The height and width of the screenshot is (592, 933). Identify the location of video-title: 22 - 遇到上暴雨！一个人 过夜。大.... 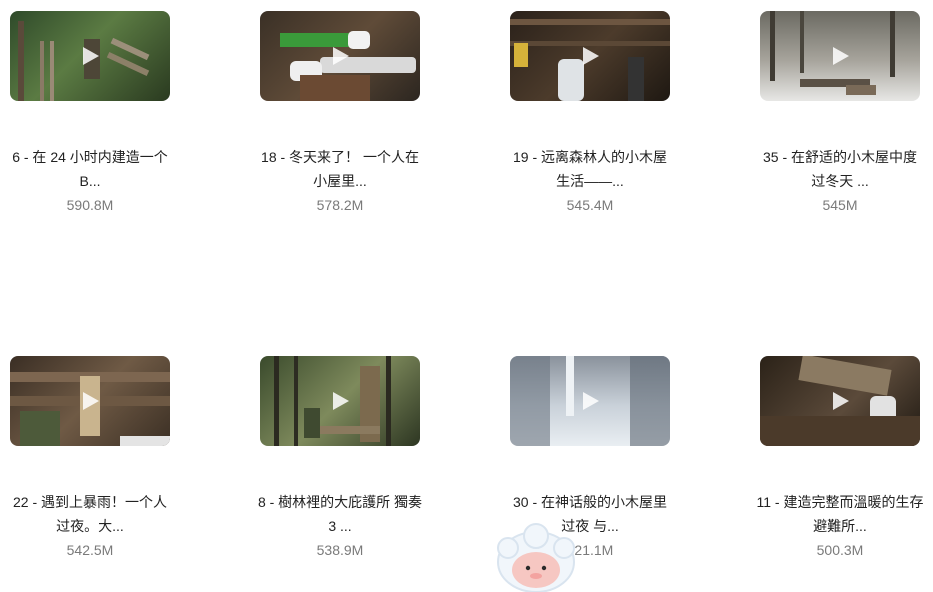
(107, 514).